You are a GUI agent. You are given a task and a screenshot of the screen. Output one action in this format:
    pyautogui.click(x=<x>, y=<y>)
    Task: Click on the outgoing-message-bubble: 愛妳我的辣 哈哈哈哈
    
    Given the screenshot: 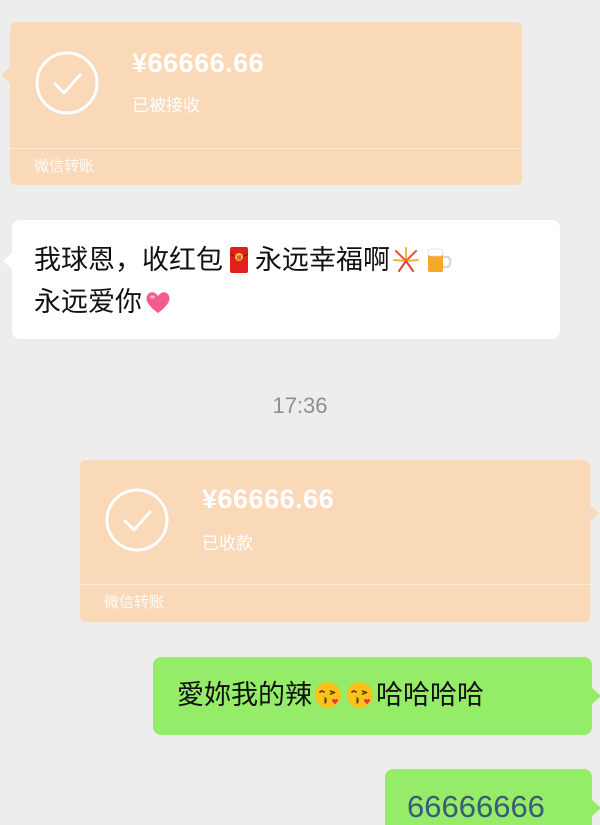 What is the action you would take?
    pyautogui.click(x=376, y=696)
    